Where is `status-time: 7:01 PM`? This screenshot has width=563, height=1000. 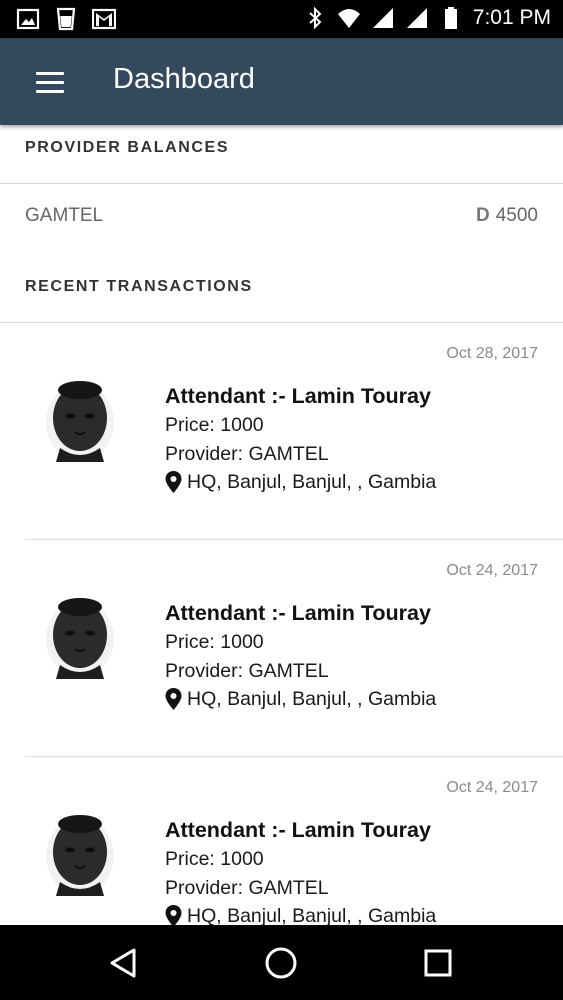
status-time: 7:01 PM is located at coordinates (511, 17).